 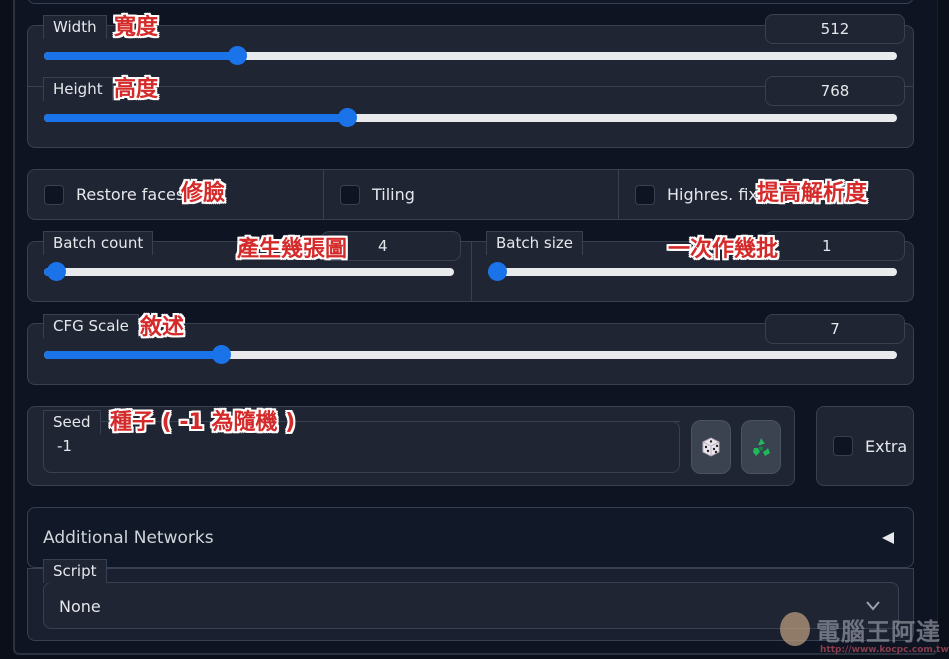 What do you see at coordinates (645, 194) in the screenshot?
I see `highres-fix-checkbox` at bounding box center [645, 194].